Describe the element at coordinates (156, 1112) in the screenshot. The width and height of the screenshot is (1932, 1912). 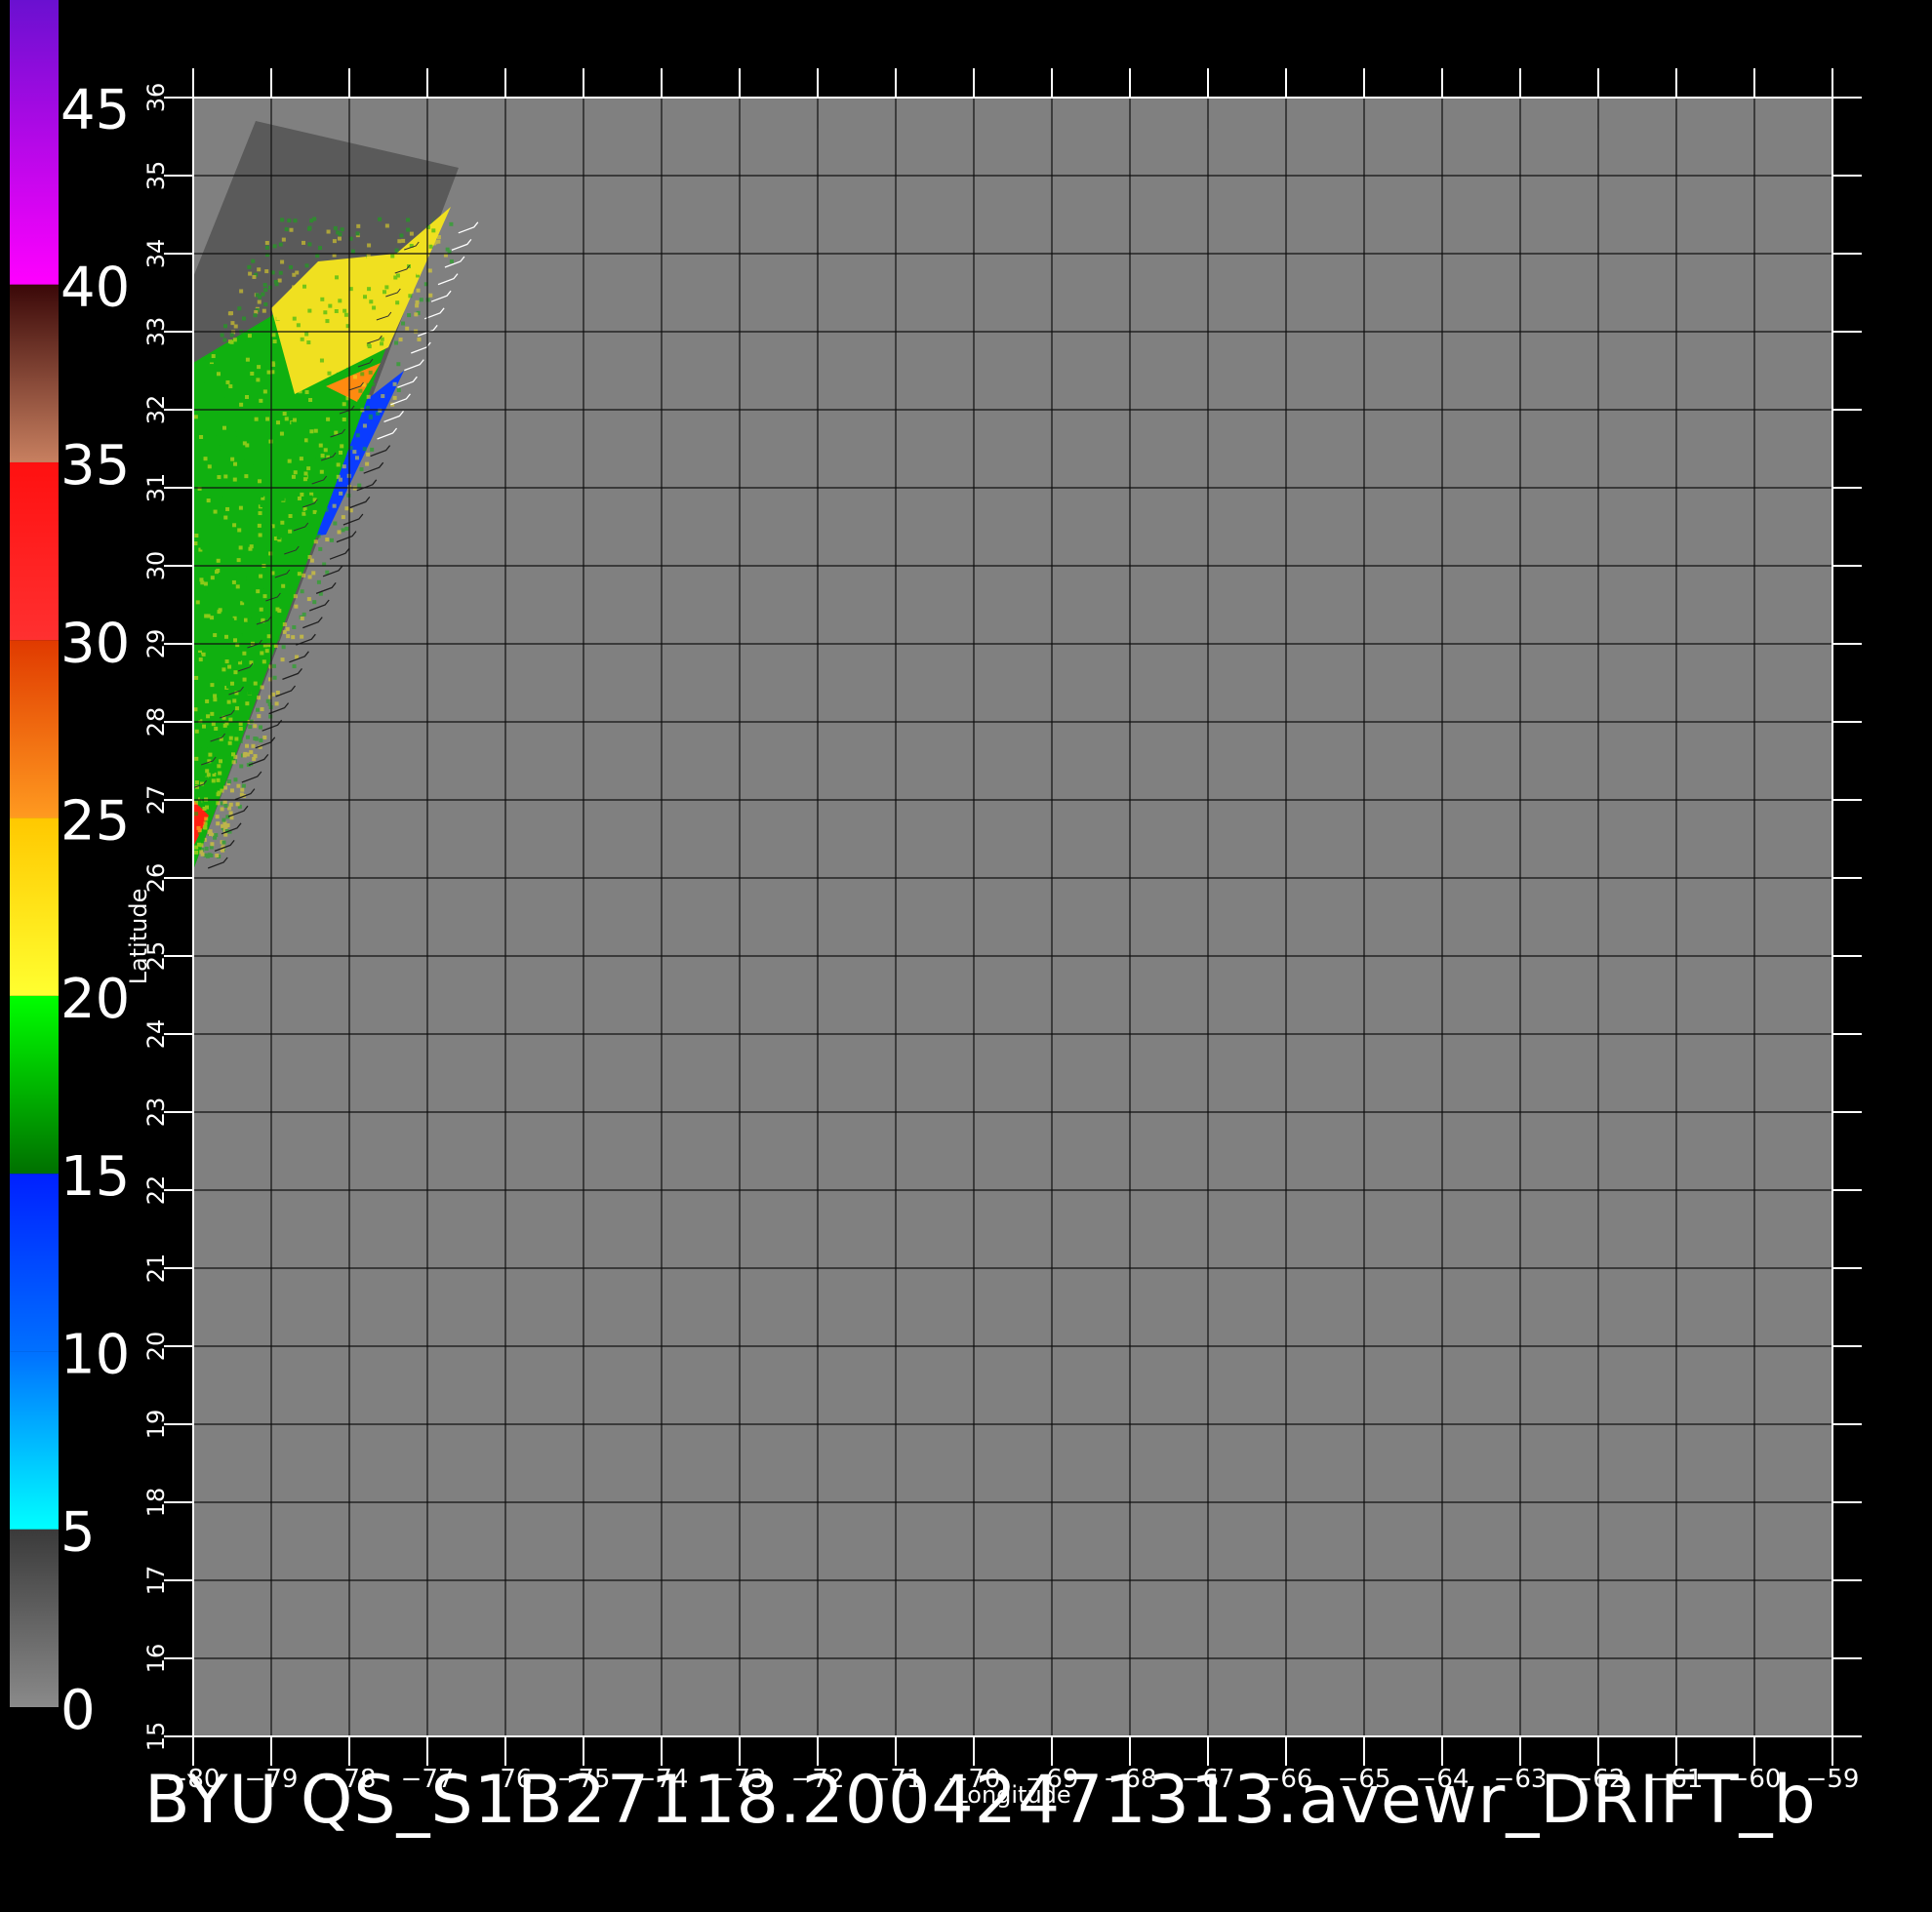
I see `y-tick-label: 23` at that location.